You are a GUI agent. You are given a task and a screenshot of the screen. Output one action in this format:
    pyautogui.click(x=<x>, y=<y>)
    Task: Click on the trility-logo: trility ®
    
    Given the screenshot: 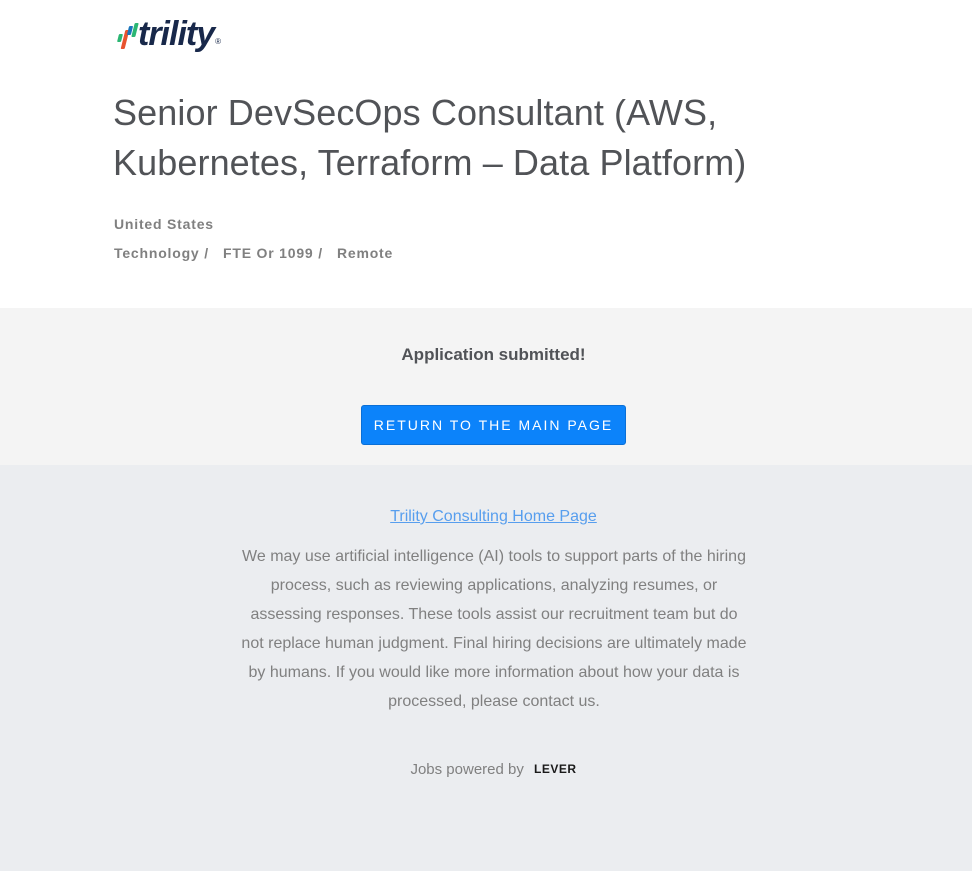 What is the action you would take?
    pyautogui.click(x=168, y=34)
    